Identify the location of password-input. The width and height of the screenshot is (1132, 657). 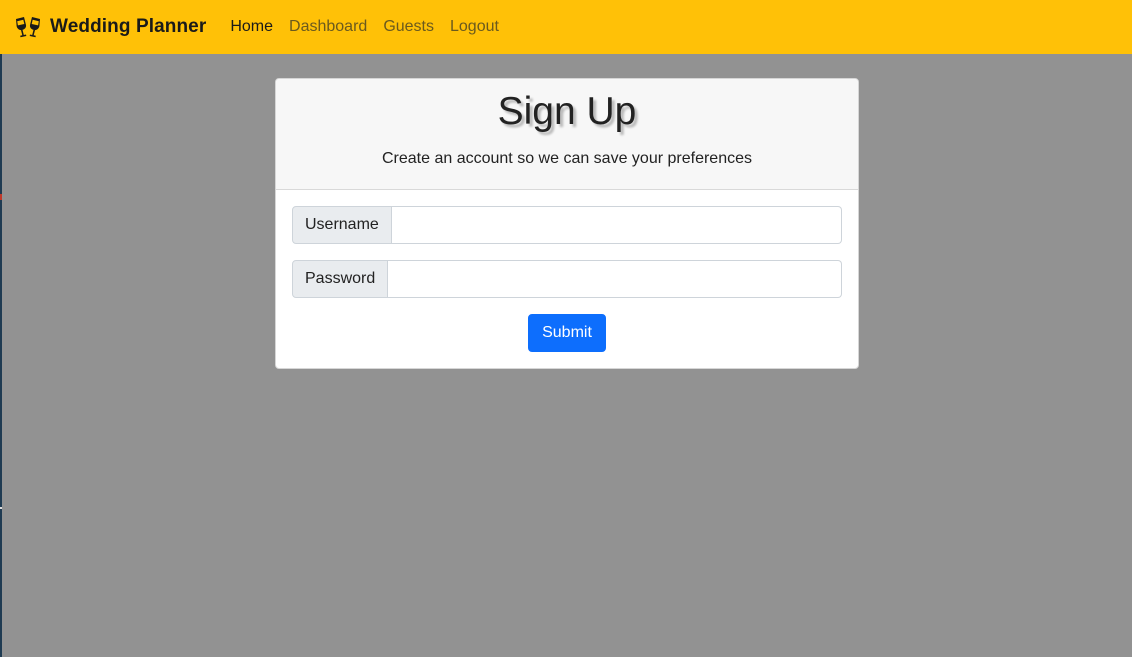
(615, 279).